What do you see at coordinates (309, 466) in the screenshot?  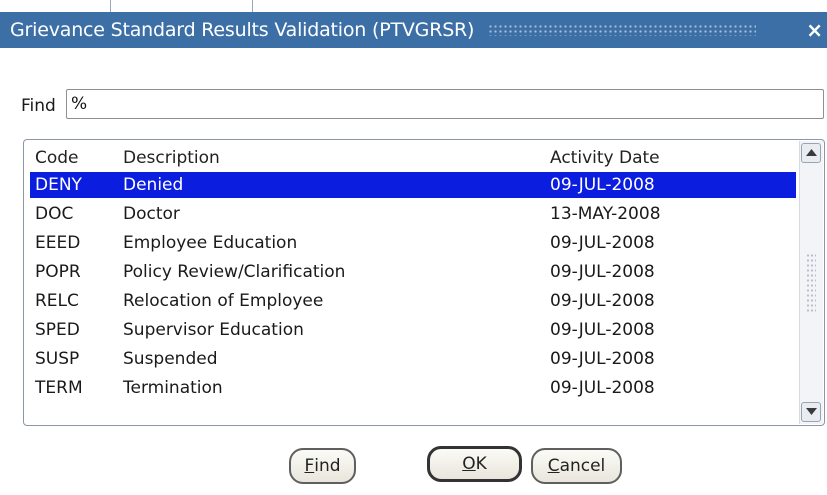 I see `find-button-mnemonic: F` at bounding box center [309, 466].